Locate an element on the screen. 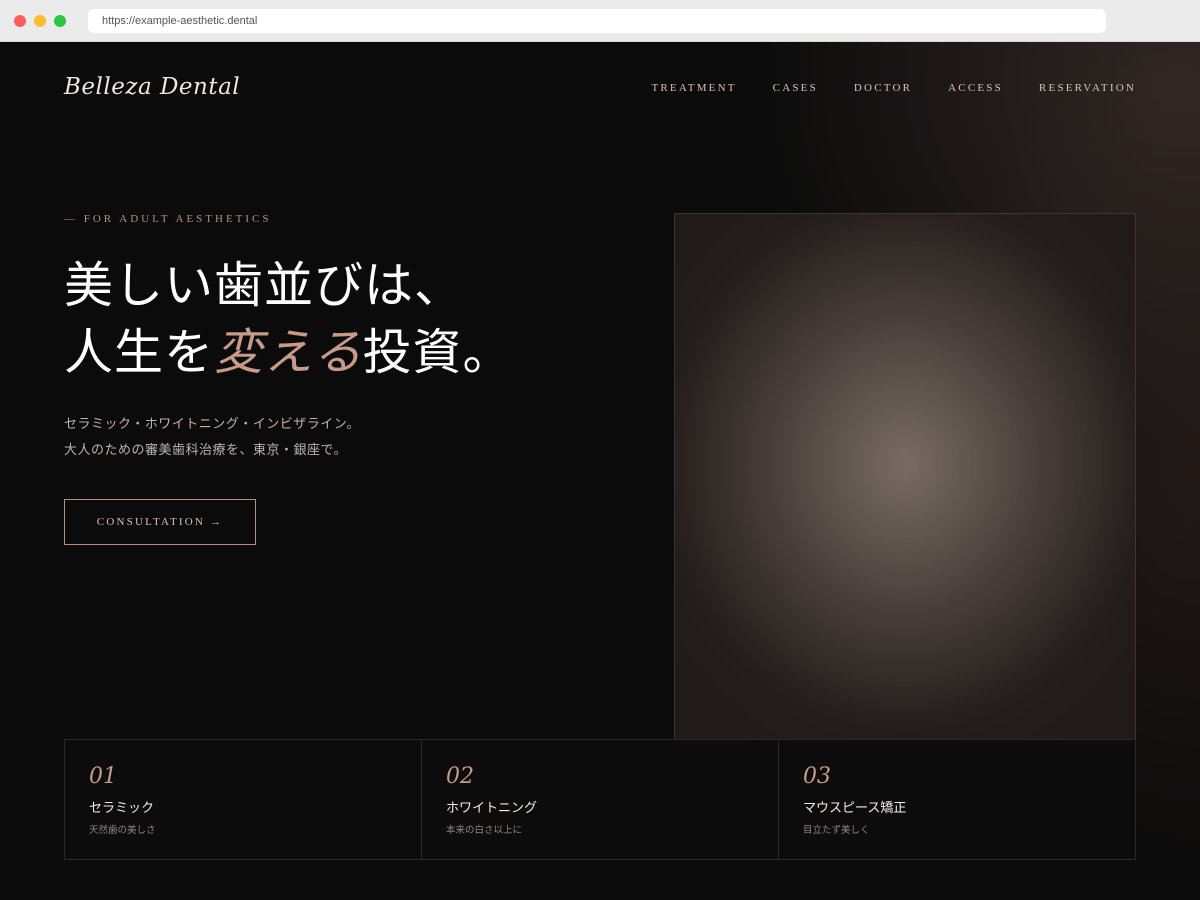 This screenshot has width=1200, height=900. feature-ceramic: 01 セラミック 天然歯の美しさ is located at coordinates (243, 799).